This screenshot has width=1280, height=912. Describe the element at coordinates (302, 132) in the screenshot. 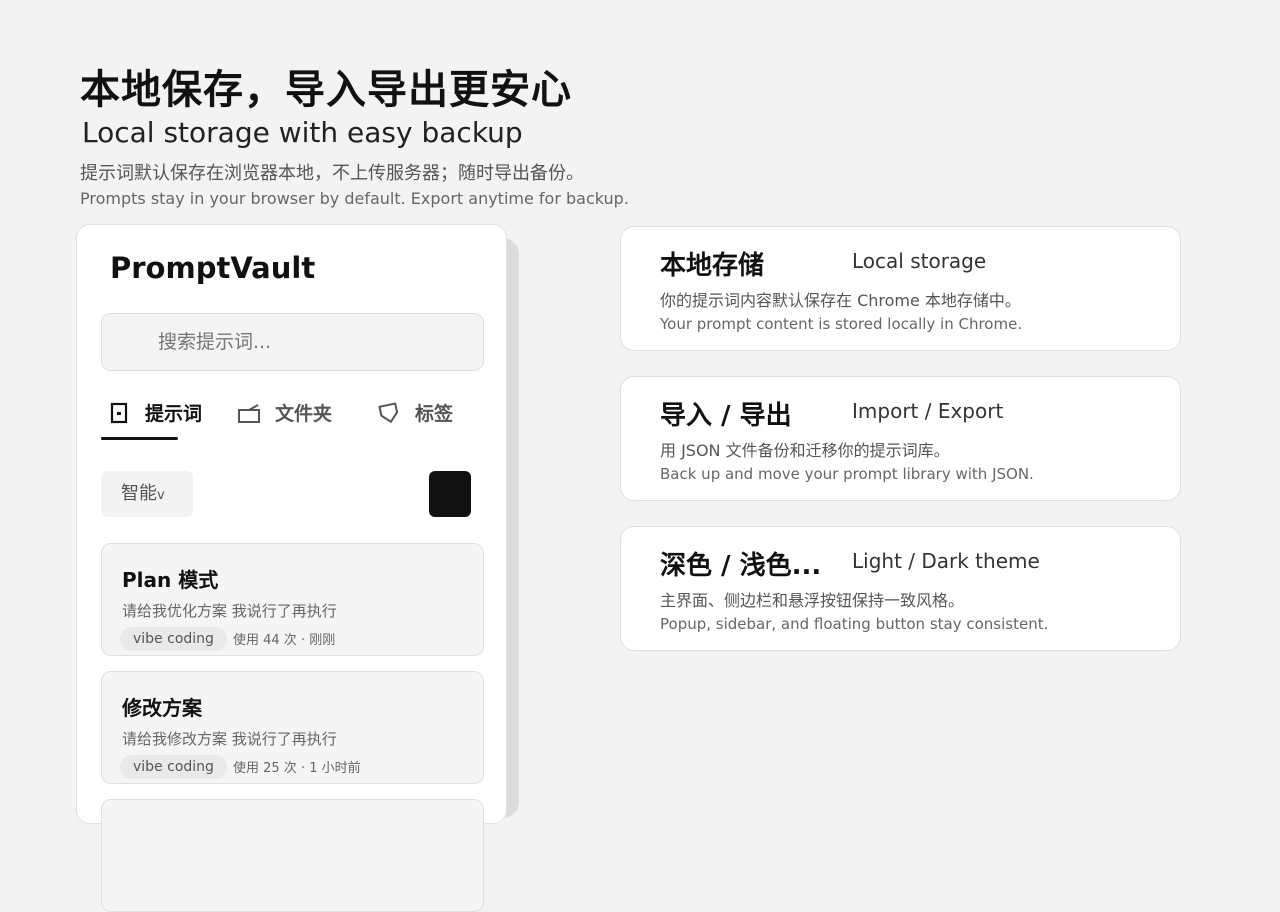

I see `hero-subtitle: Local storage with easy backup` at that location.